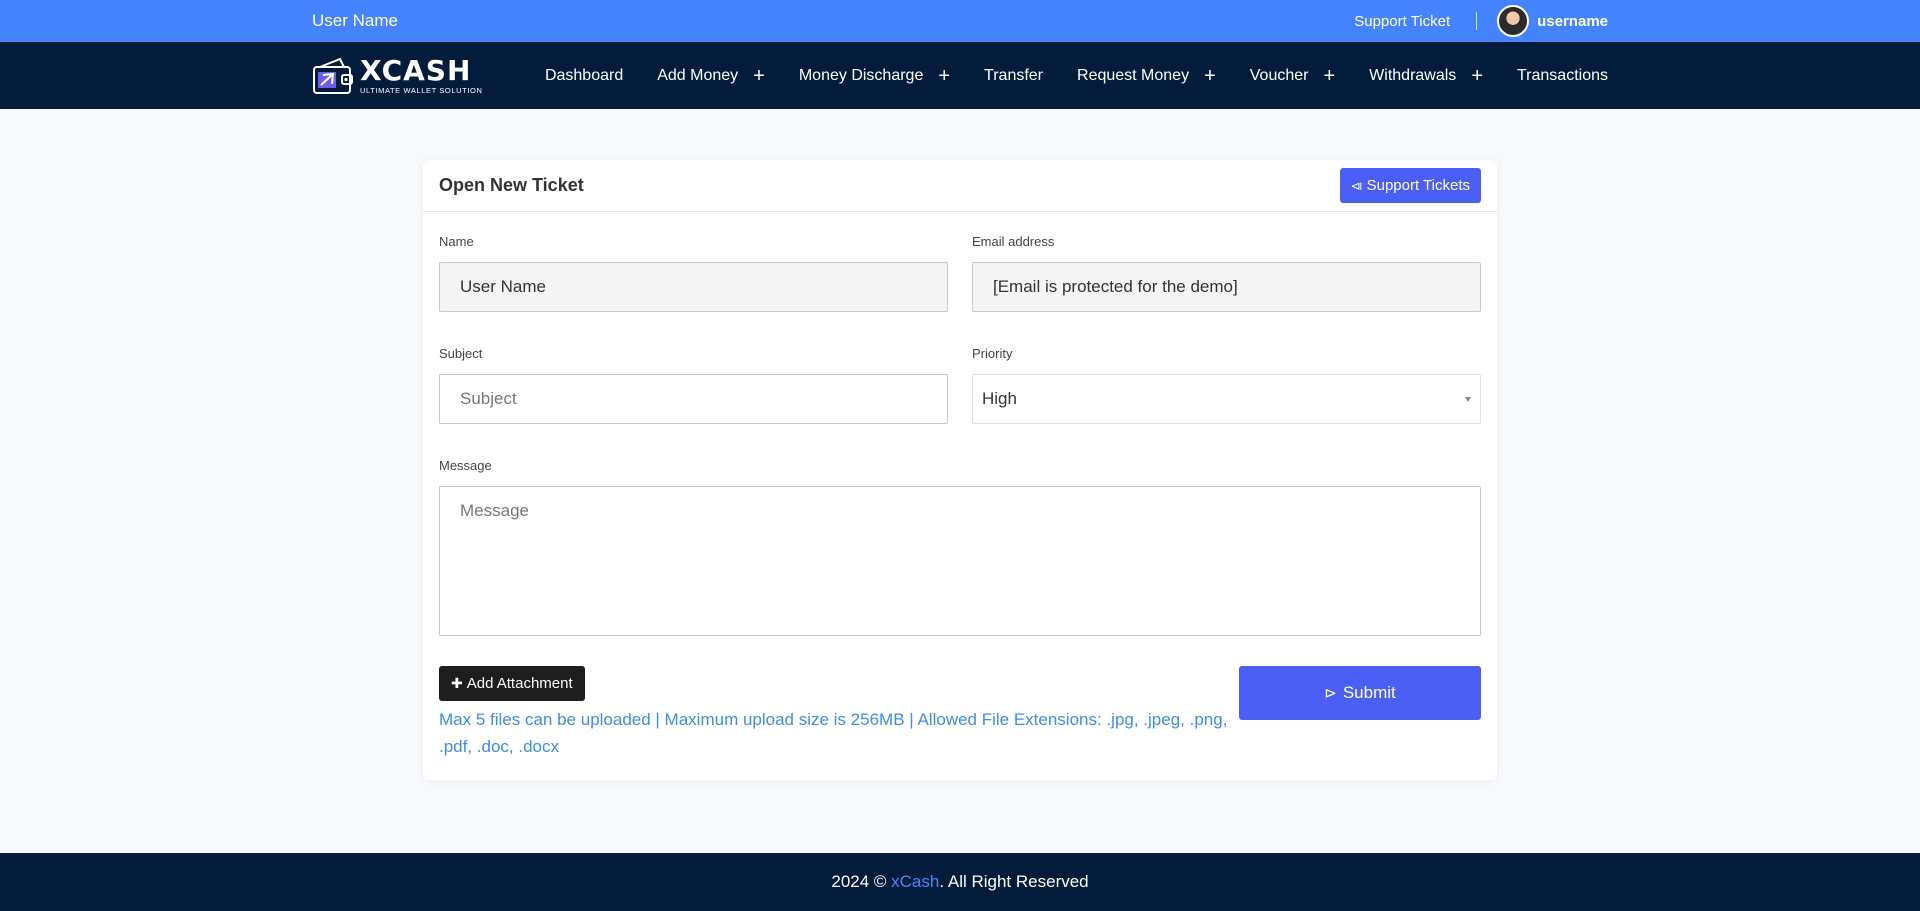 The height and width of the screenshot is (911, 1920). I want to click on page-title: Open New Ticket, so click(511, 185).